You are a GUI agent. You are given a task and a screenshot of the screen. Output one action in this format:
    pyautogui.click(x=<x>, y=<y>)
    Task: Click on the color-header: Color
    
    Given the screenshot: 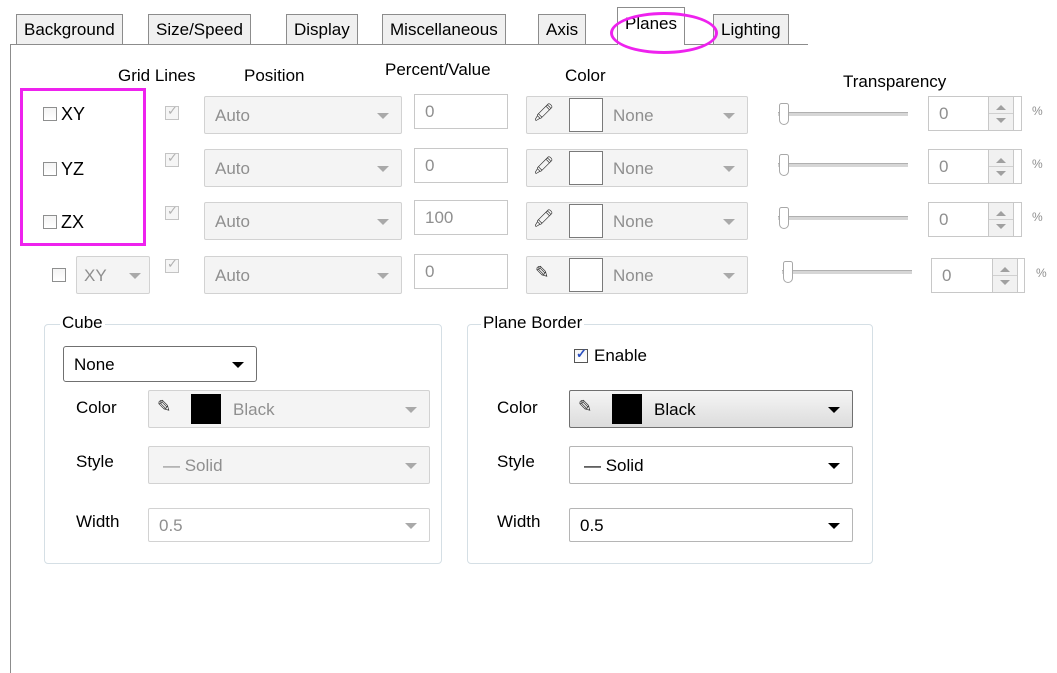 What is the action you would take?
    pyautogui.click(x=585, y=75)
    